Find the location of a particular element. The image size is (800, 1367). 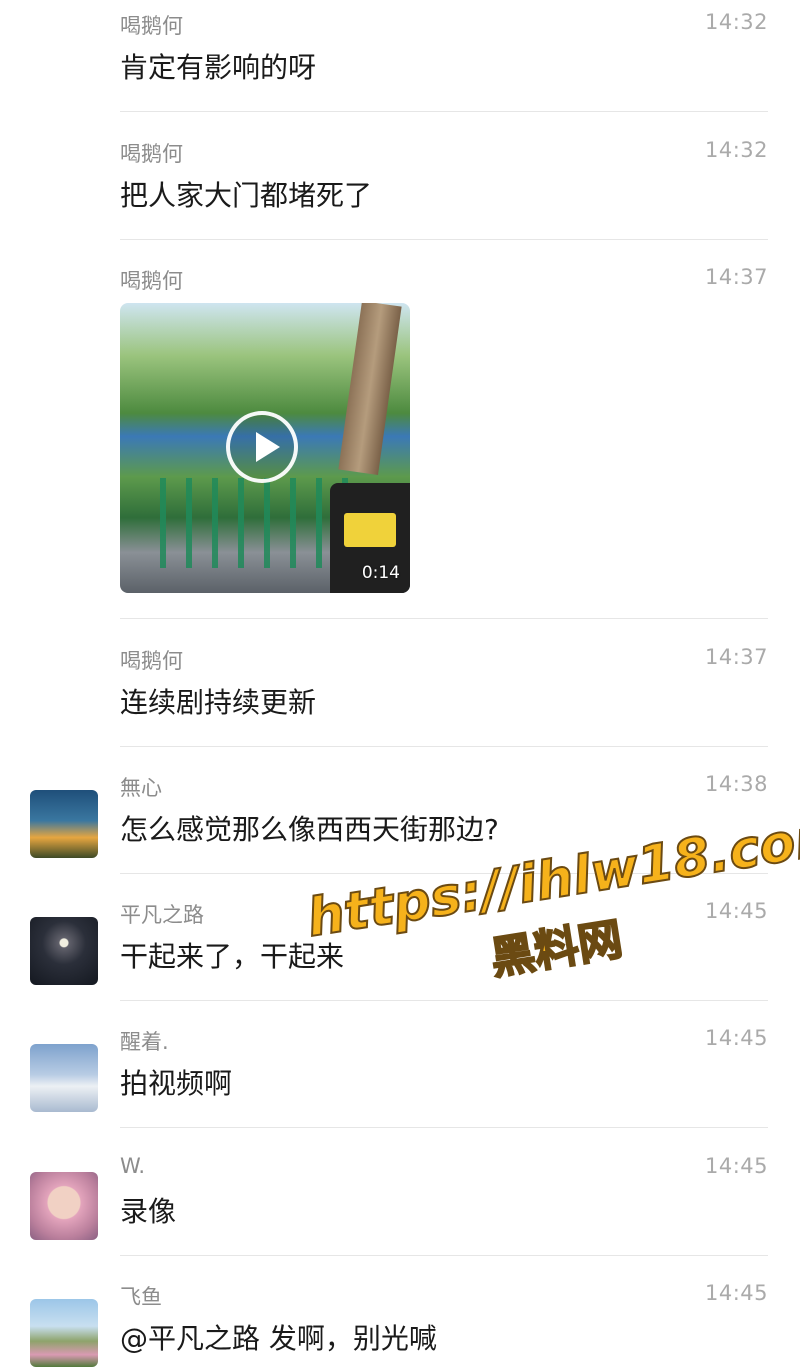

video-duration: 0:14 is located at coordinates (380, 573).